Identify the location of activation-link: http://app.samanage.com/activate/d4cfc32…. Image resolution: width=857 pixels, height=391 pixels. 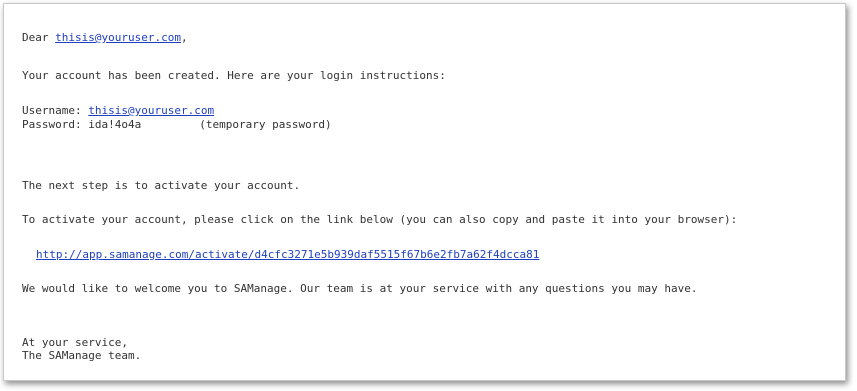
(287, 254).